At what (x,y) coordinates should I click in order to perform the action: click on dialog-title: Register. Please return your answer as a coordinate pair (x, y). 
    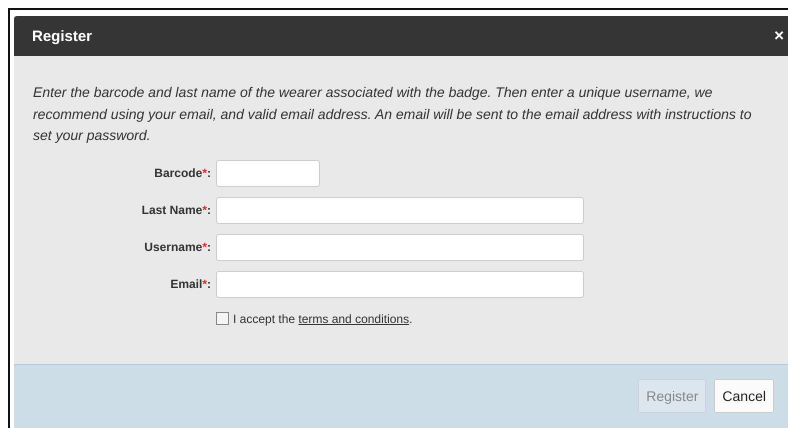
    Looking at the image, I should click on (62, 36).